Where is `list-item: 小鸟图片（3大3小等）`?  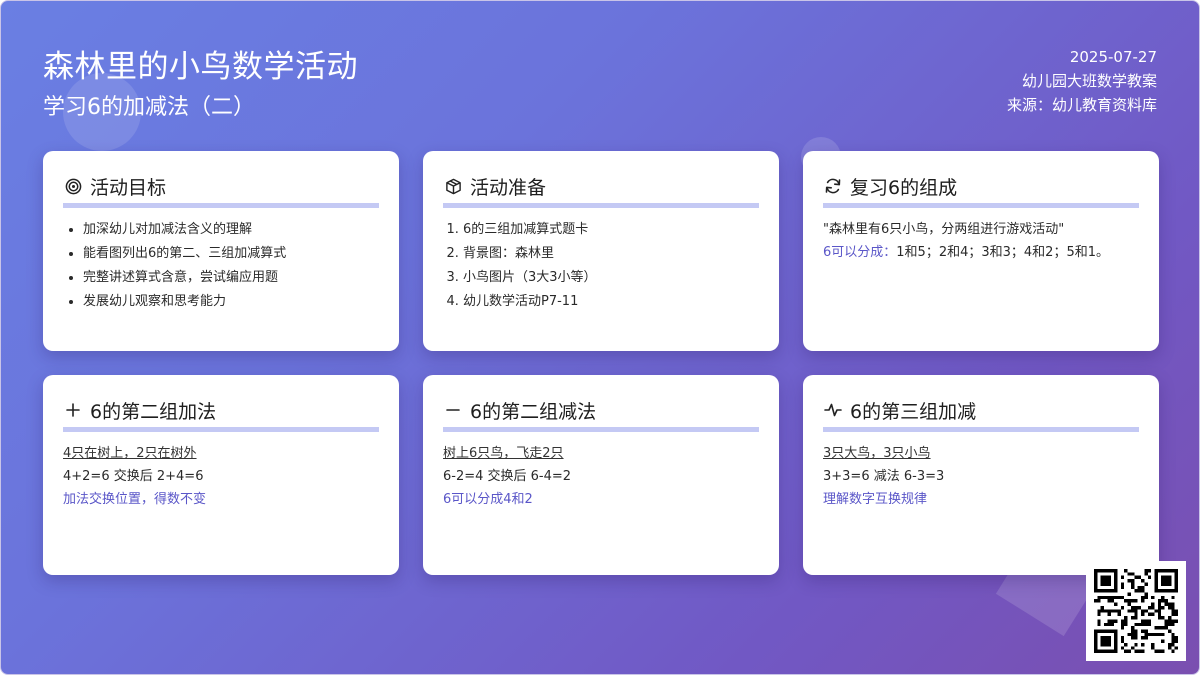
list-item: 小鸟图片（3大3小等） is located at coordinates (611, 278).